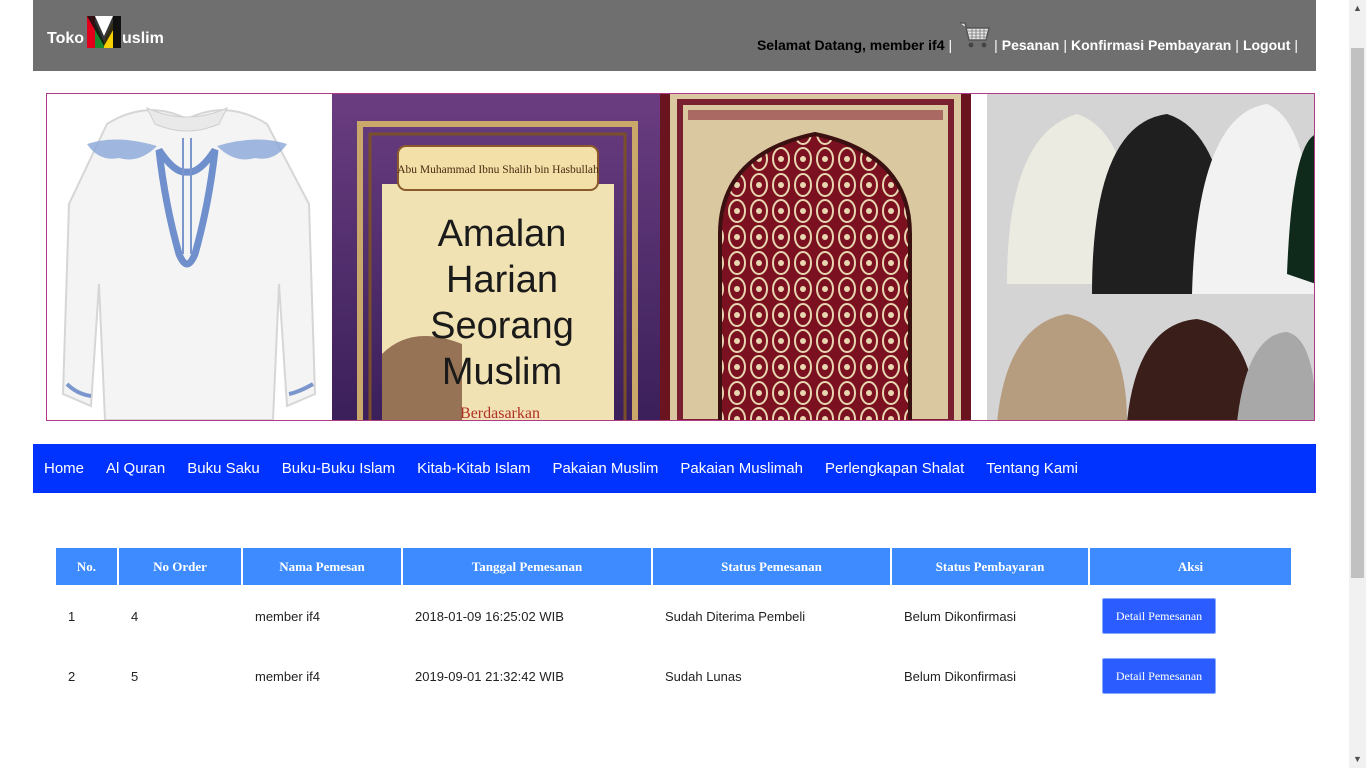 Image resolution: width=1366 pixels, height=768 pixels. What do you see at coordinates (1357, 8) in the screenshot?
I see `scroll-up-icon: ▲` at bounding box center [1357, 8].